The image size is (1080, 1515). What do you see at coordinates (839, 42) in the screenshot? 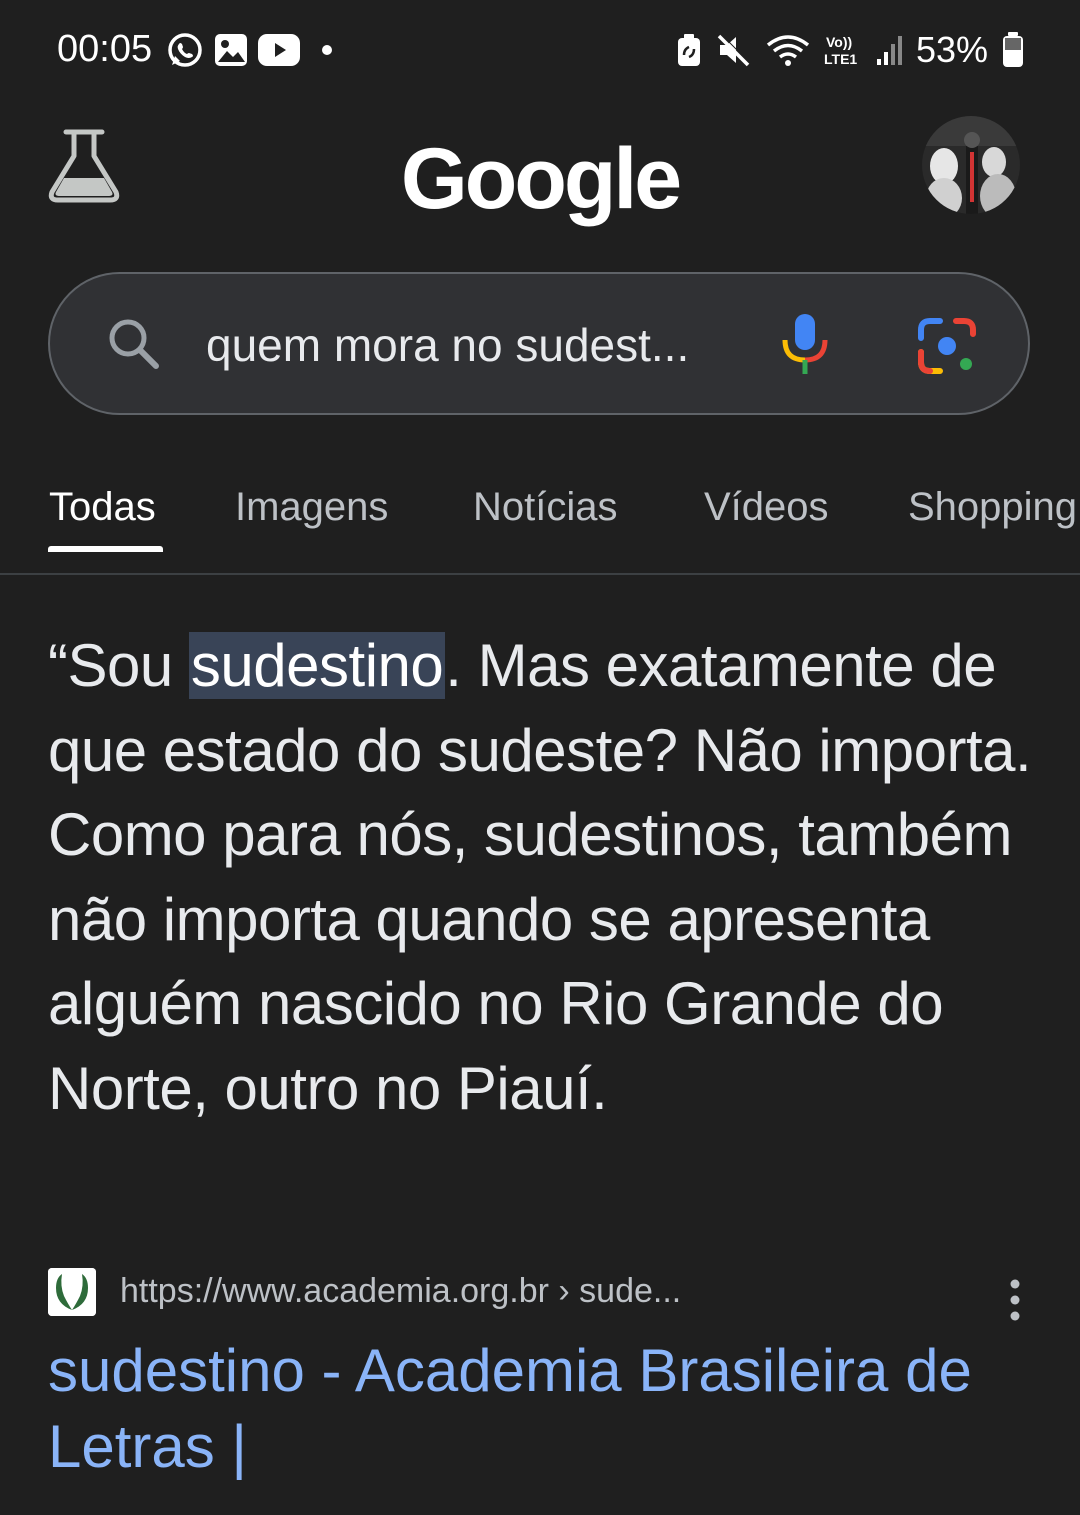
I see `volte-label-top: Vo))` at bounding box center [839, 42].